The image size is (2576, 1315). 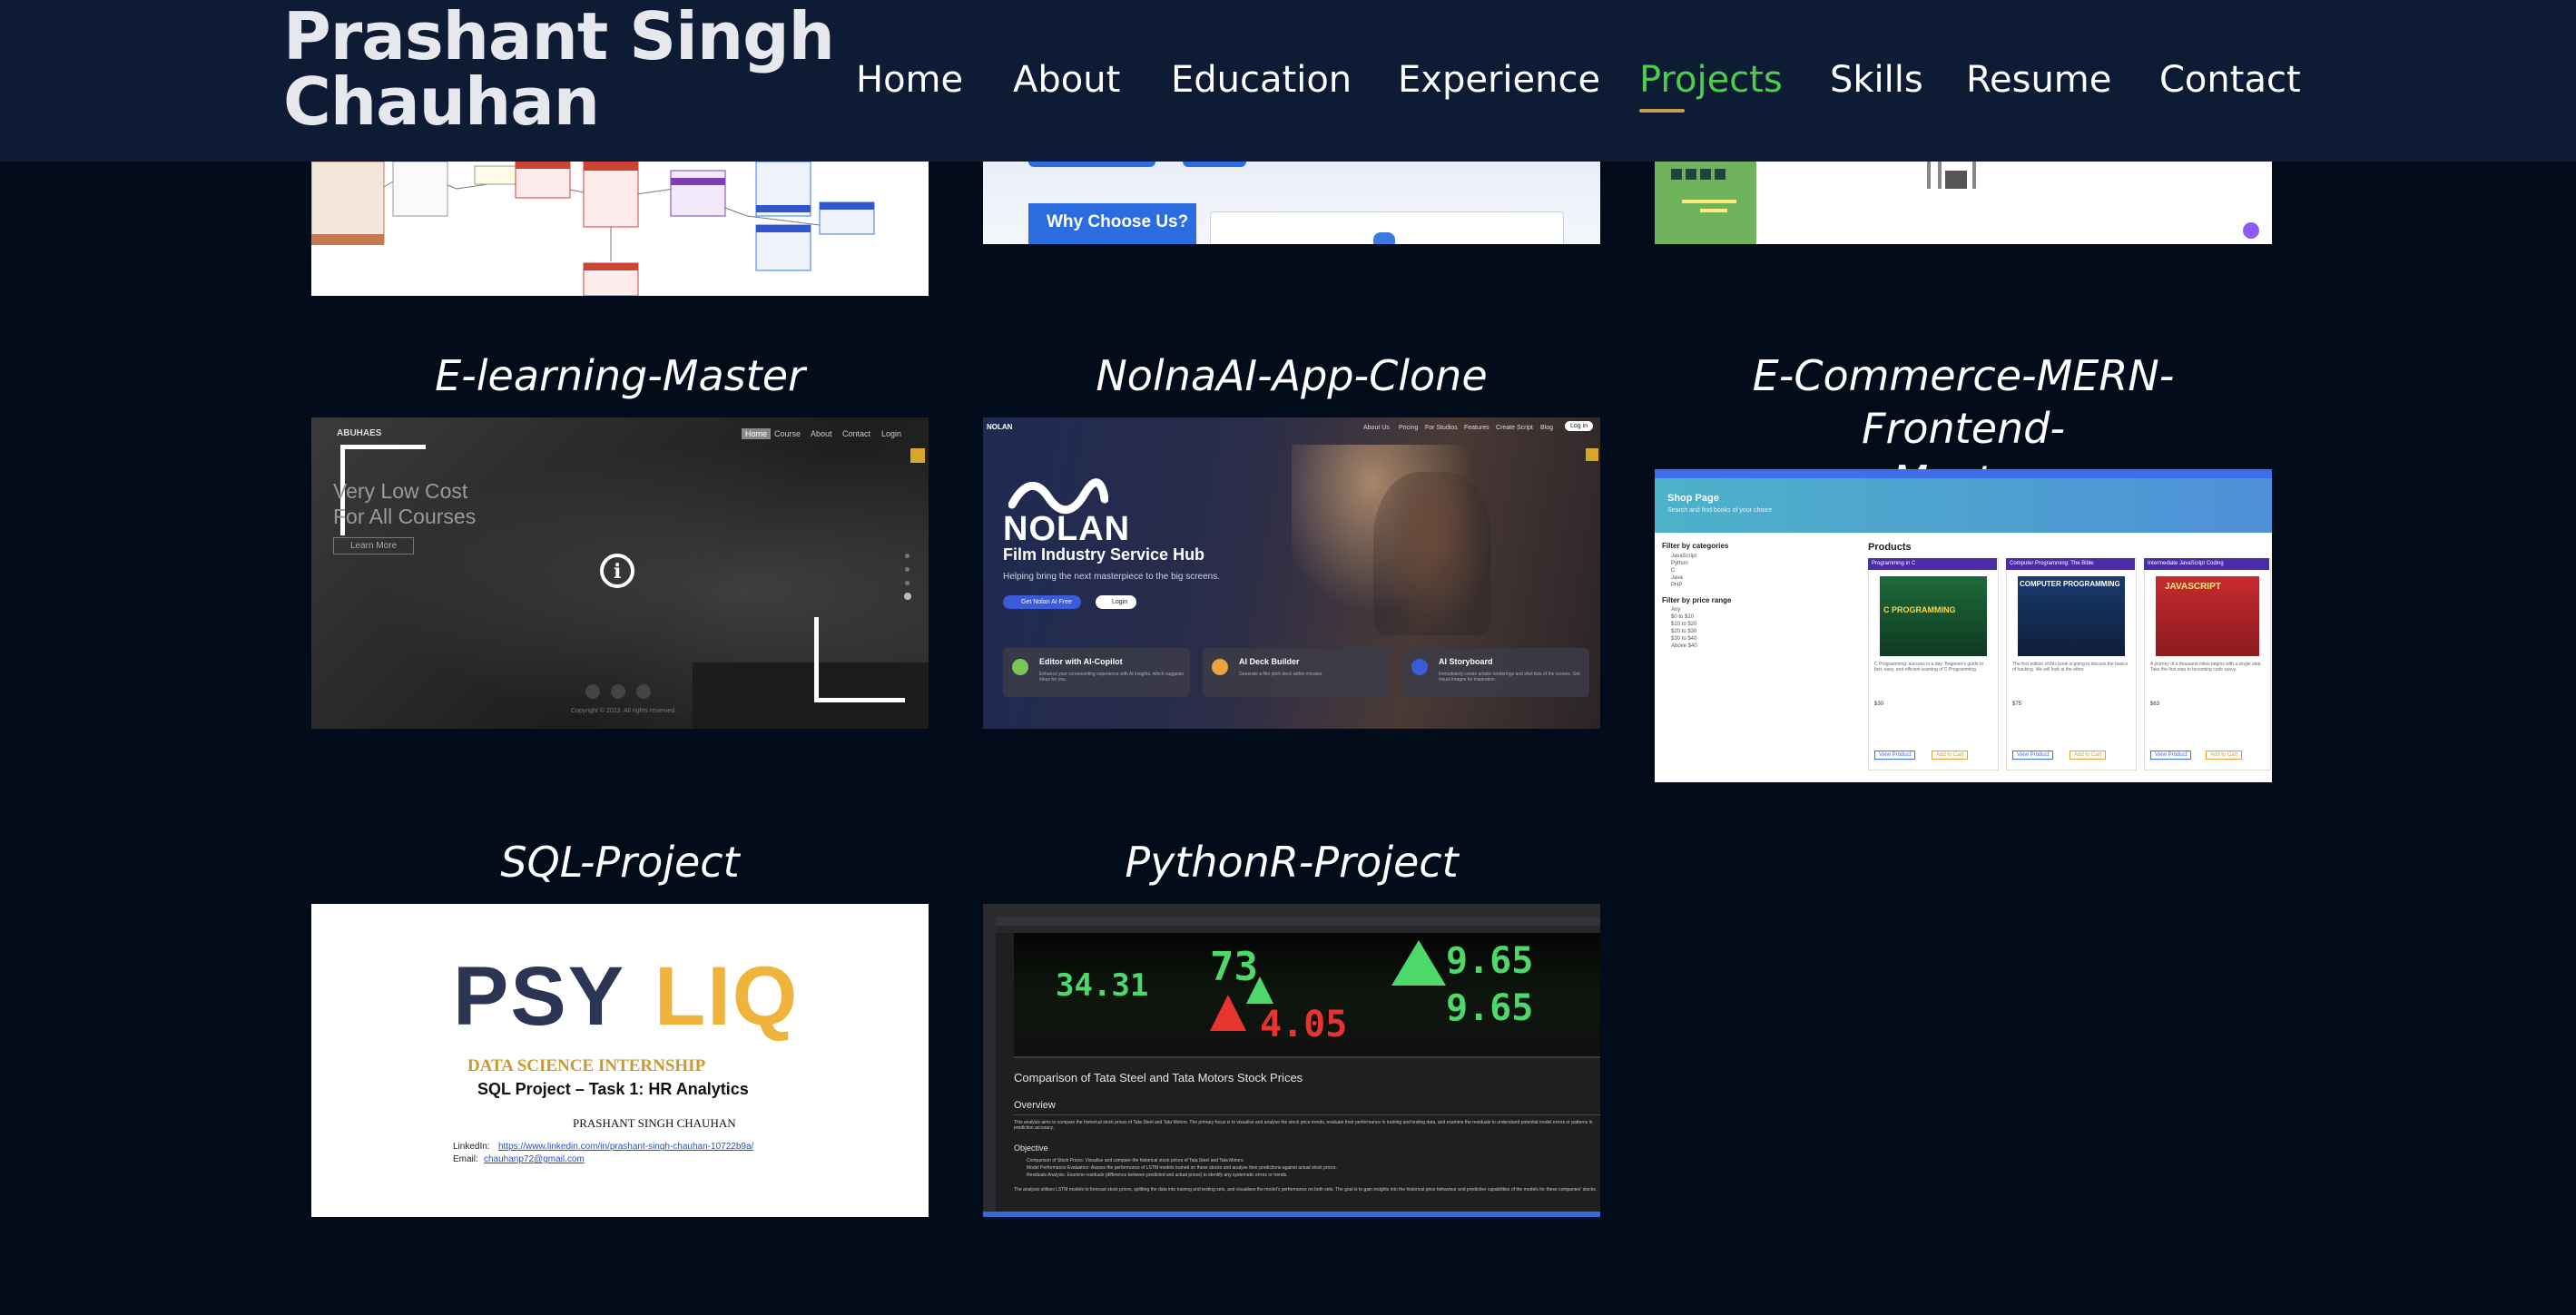 What do you see at coordinates (1879, 704) in the screenshot?
I see `product-price: $30` at bounding box center [1879, 704].